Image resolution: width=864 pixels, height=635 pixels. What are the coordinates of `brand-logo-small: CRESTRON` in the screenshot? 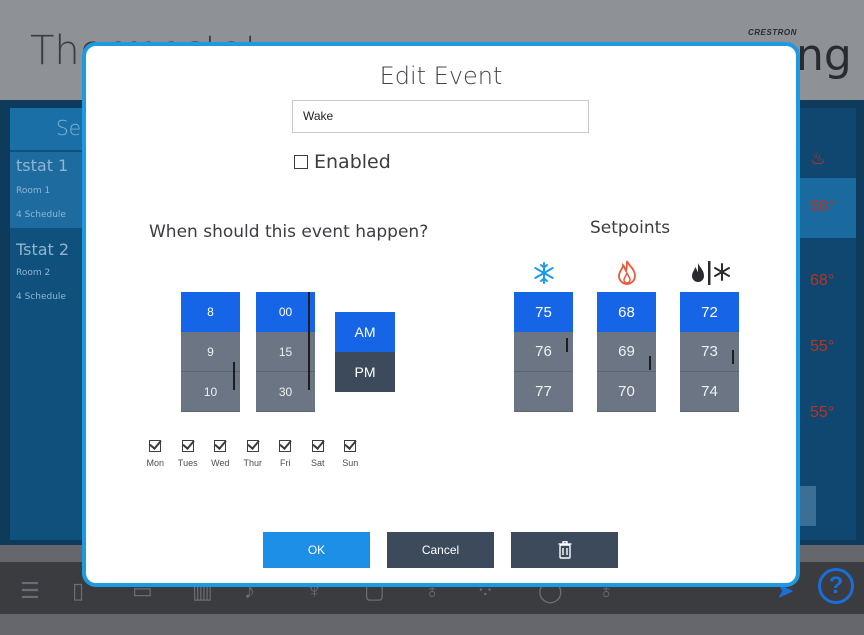 It's located at (772, 32).